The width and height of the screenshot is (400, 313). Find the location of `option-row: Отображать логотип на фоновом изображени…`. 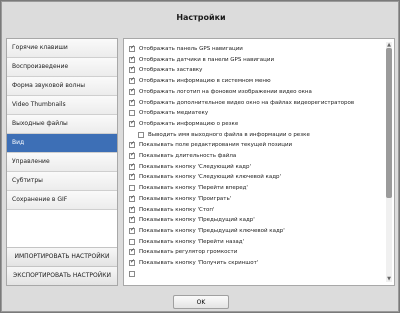

option-row: Отображать логотип на фоновом изображени… is located at coordinates (220, 92).